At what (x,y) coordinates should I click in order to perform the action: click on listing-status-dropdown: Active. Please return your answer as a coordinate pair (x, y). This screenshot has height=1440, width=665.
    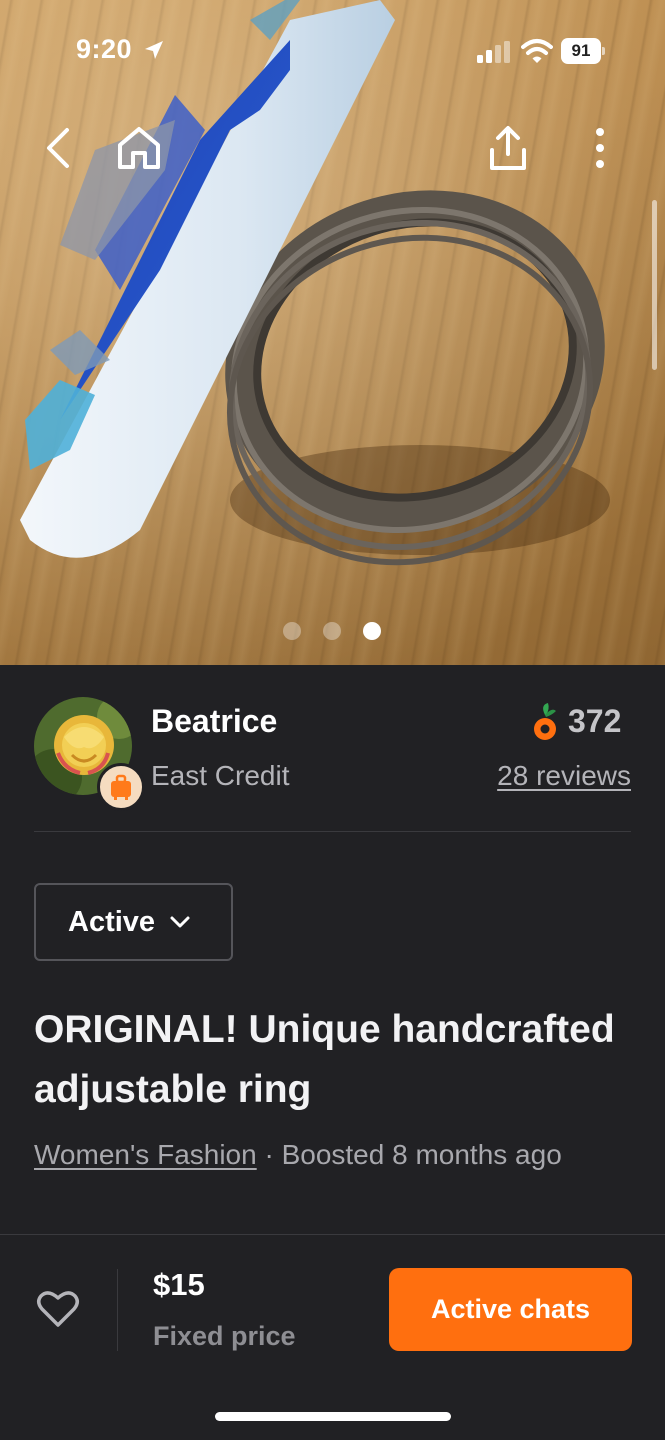
    Looking at the image, I should click on (133, 922).